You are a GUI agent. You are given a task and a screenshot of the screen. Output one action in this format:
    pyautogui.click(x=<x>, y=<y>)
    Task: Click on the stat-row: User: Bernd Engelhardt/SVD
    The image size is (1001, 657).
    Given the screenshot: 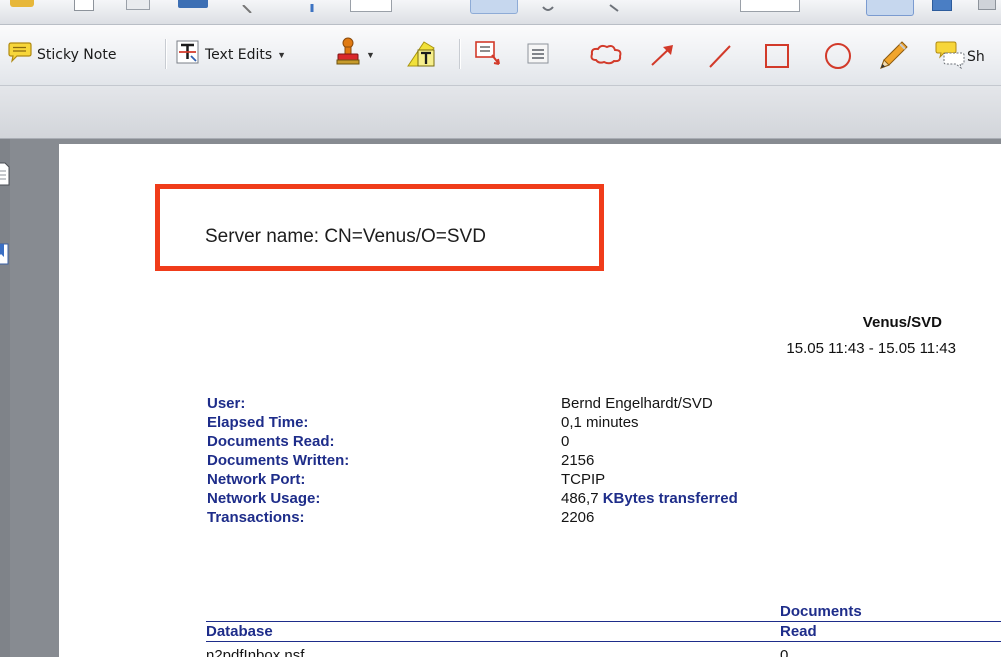 What is the action you would take?
    pyautogui.click(x=597, y=404)
    